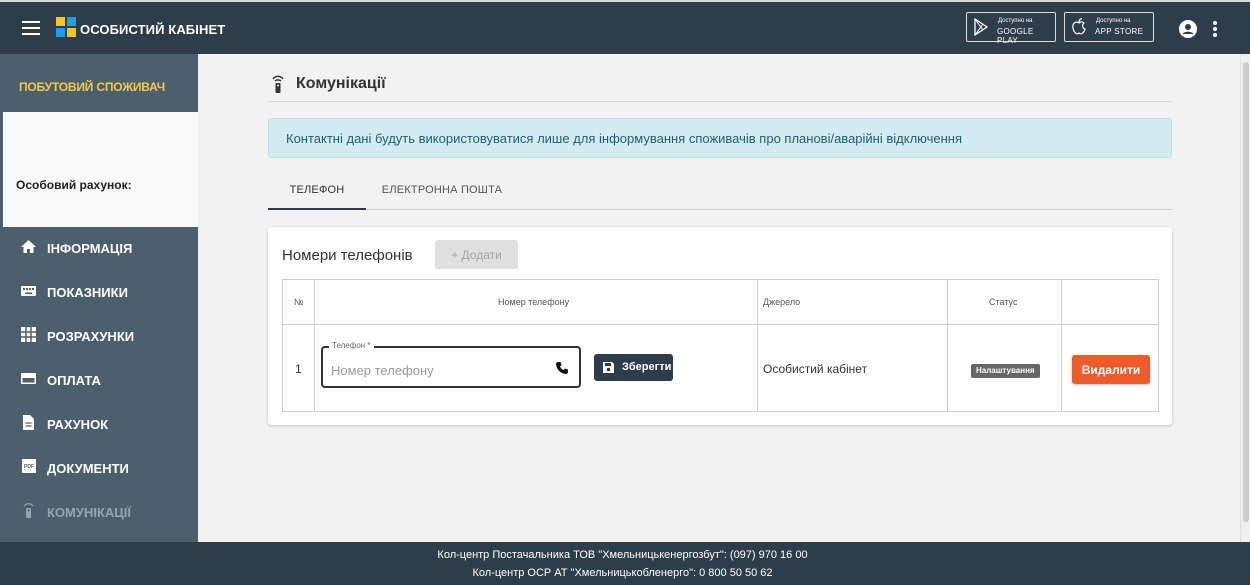 The width and height of the screenshot is (1250, 585). I want to click on account-number-label: Особовий рахунок:, so click(74, 185).